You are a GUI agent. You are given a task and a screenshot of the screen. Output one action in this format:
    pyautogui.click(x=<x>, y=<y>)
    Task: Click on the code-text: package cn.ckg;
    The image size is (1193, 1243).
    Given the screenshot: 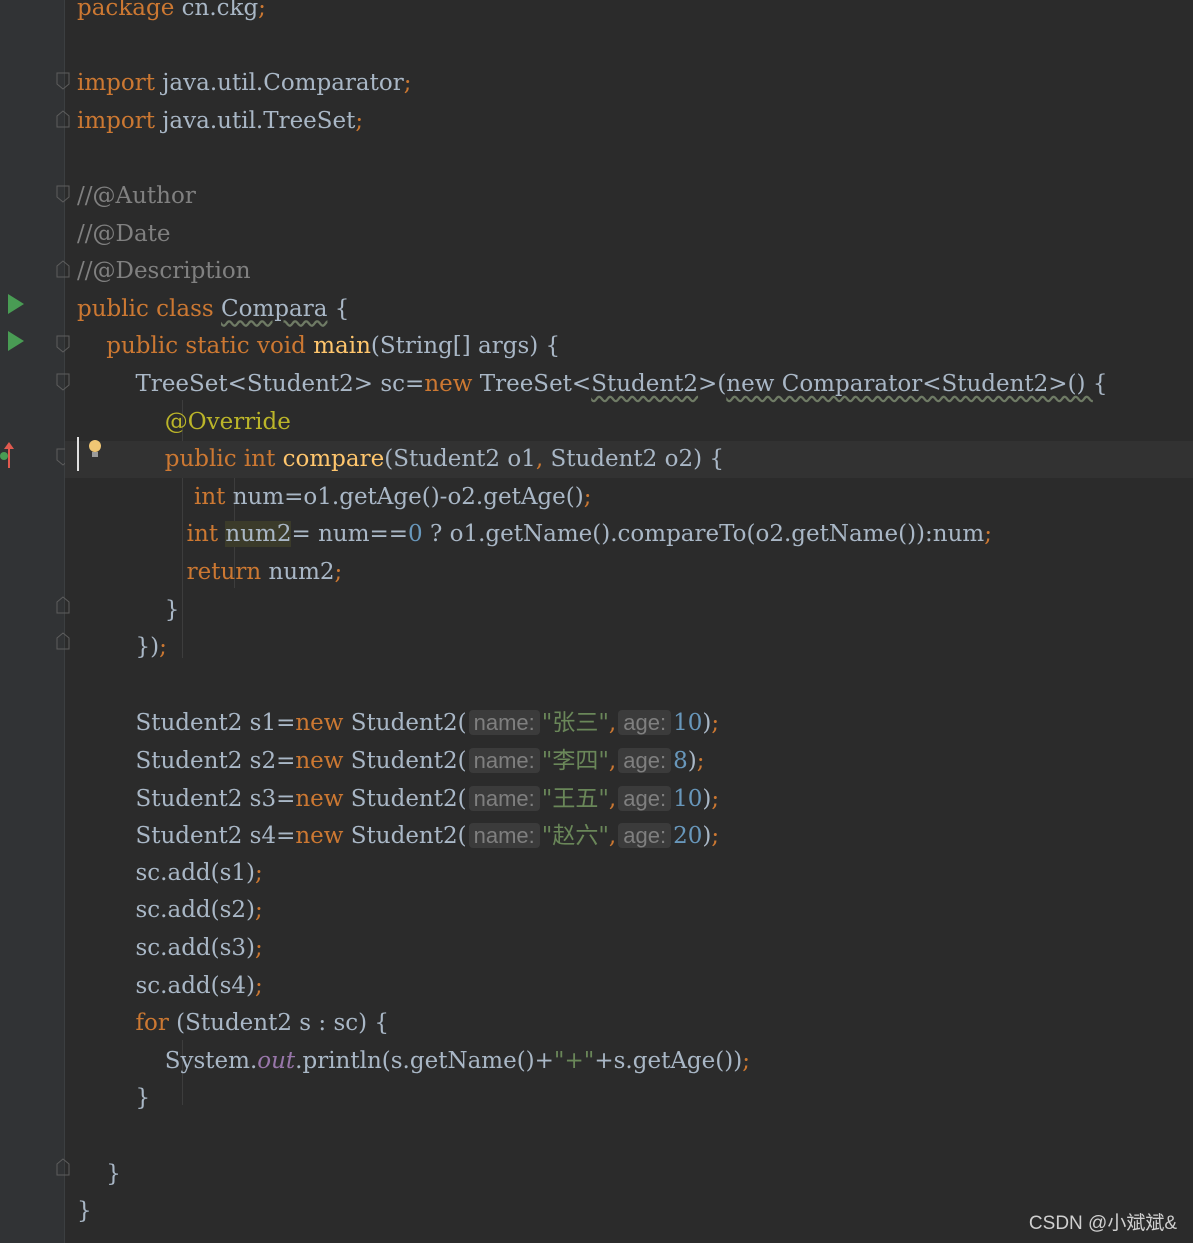 What is the action you would take?
    pyautogui.click(x=171, y=13)
    